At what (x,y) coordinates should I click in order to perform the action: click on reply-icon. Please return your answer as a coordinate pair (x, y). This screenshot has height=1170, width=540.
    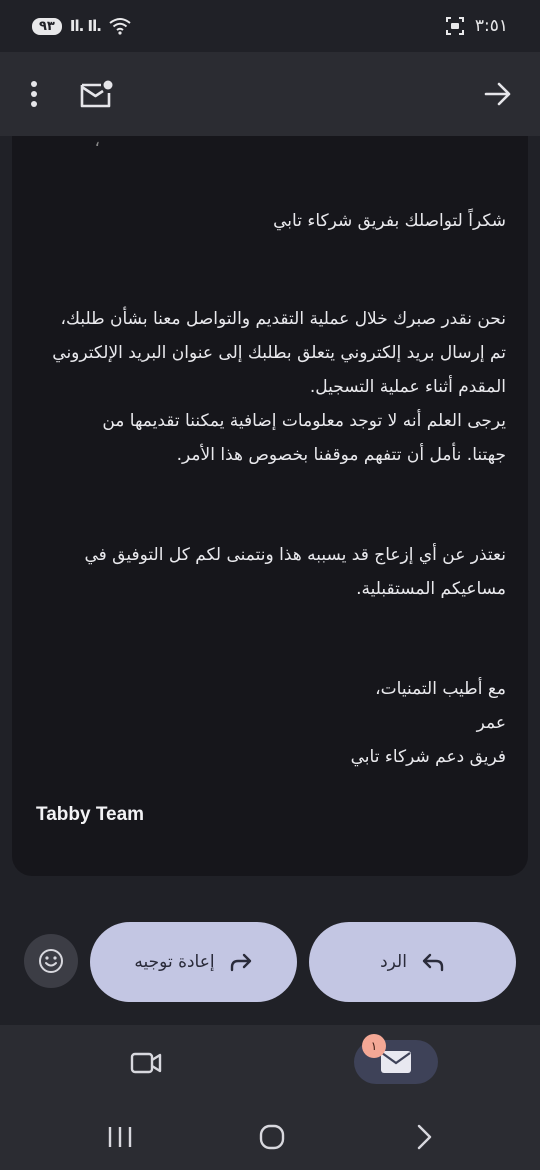
    Looking at the image, I should click on (433, 962).